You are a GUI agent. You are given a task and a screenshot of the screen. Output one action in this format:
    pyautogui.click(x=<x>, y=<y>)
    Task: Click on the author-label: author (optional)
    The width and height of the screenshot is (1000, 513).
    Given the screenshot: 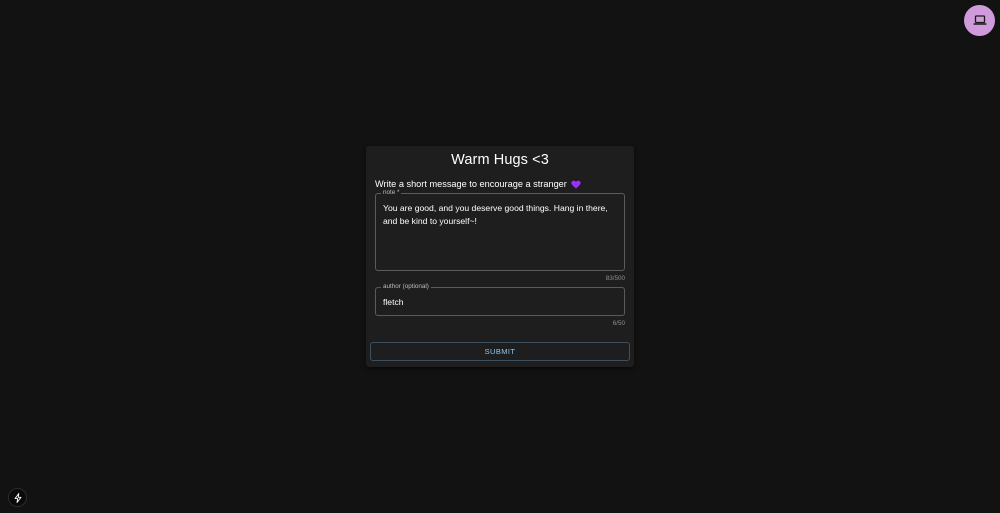 What is the action you would take?
    pyautogui.click(x=406, y=287)
    